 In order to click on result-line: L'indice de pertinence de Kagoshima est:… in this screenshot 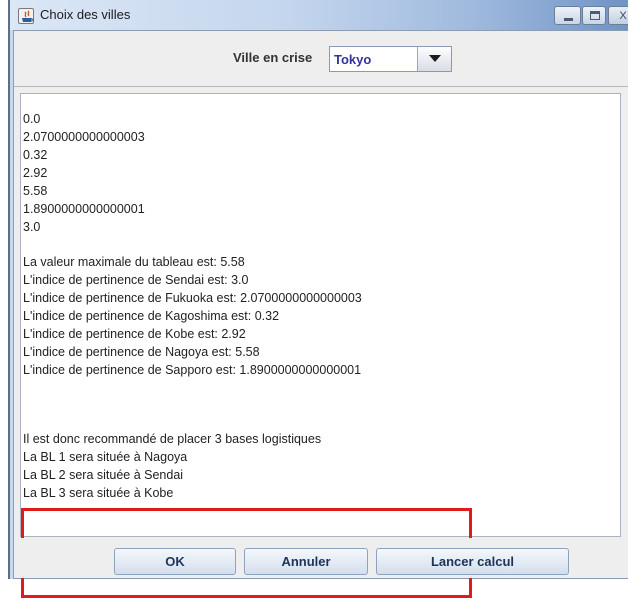, I will do `click(151, 316)`.